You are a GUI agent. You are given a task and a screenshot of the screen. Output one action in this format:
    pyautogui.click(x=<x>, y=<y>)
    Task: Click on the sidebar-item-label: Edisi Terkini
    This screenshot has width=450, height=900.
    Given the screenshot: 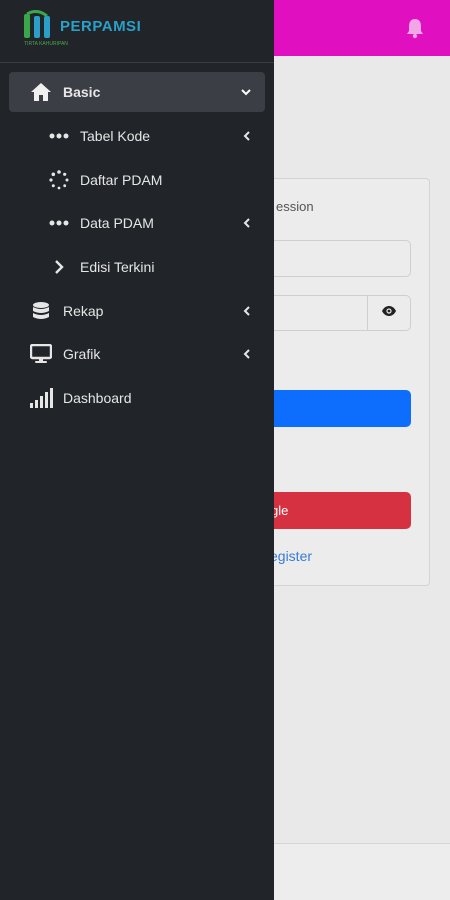 What is the action you would take?
    pyautogui.click(x=117, y=267)
    